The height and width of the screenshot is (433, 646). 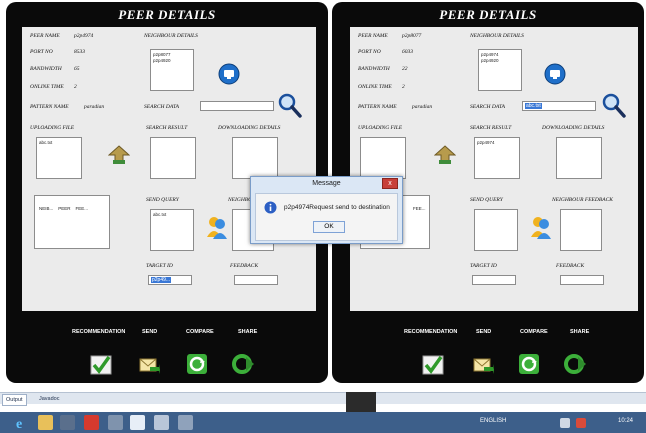 What do you see at coordinates (494, 280) in the screenshot?
I see `target-id-input` at bounding box center [494, 280].